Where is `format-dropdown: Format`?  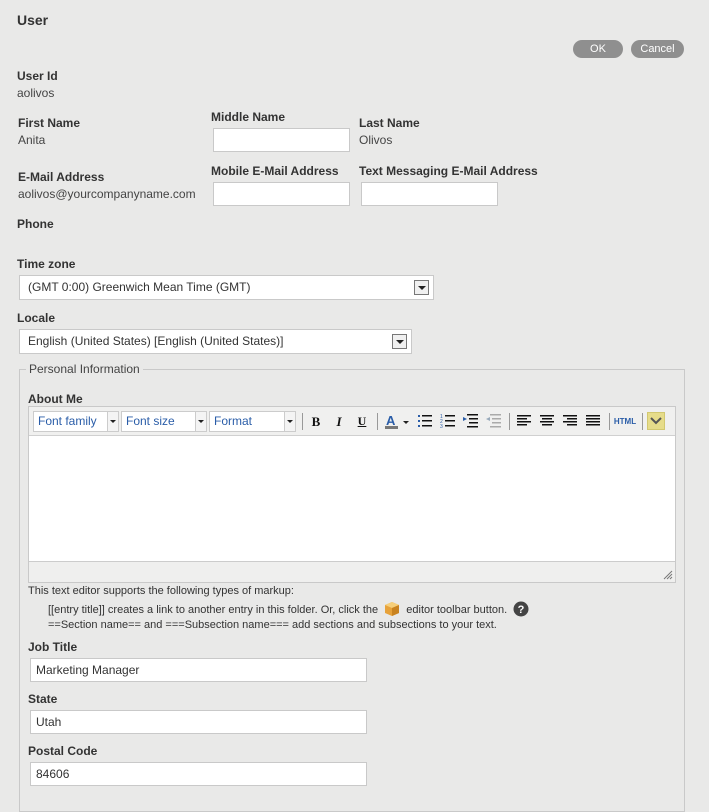 format-dropdown: Format is located at coordinates (252, 421).